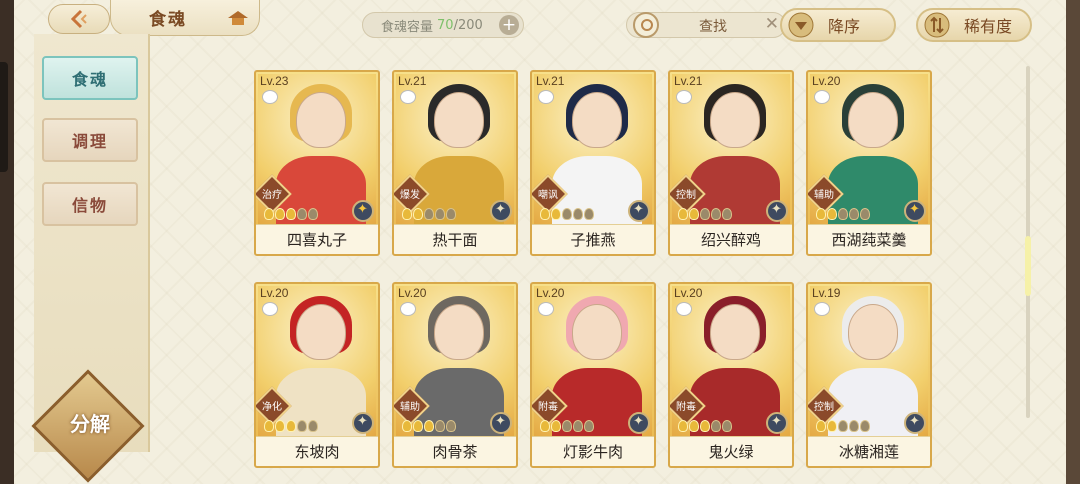  What do you see at coordinates (731, 375) in the screenshot?
I see `food-soul-card: Lv.20 附毒 鬼火绿` at bounding box center [731, 375].